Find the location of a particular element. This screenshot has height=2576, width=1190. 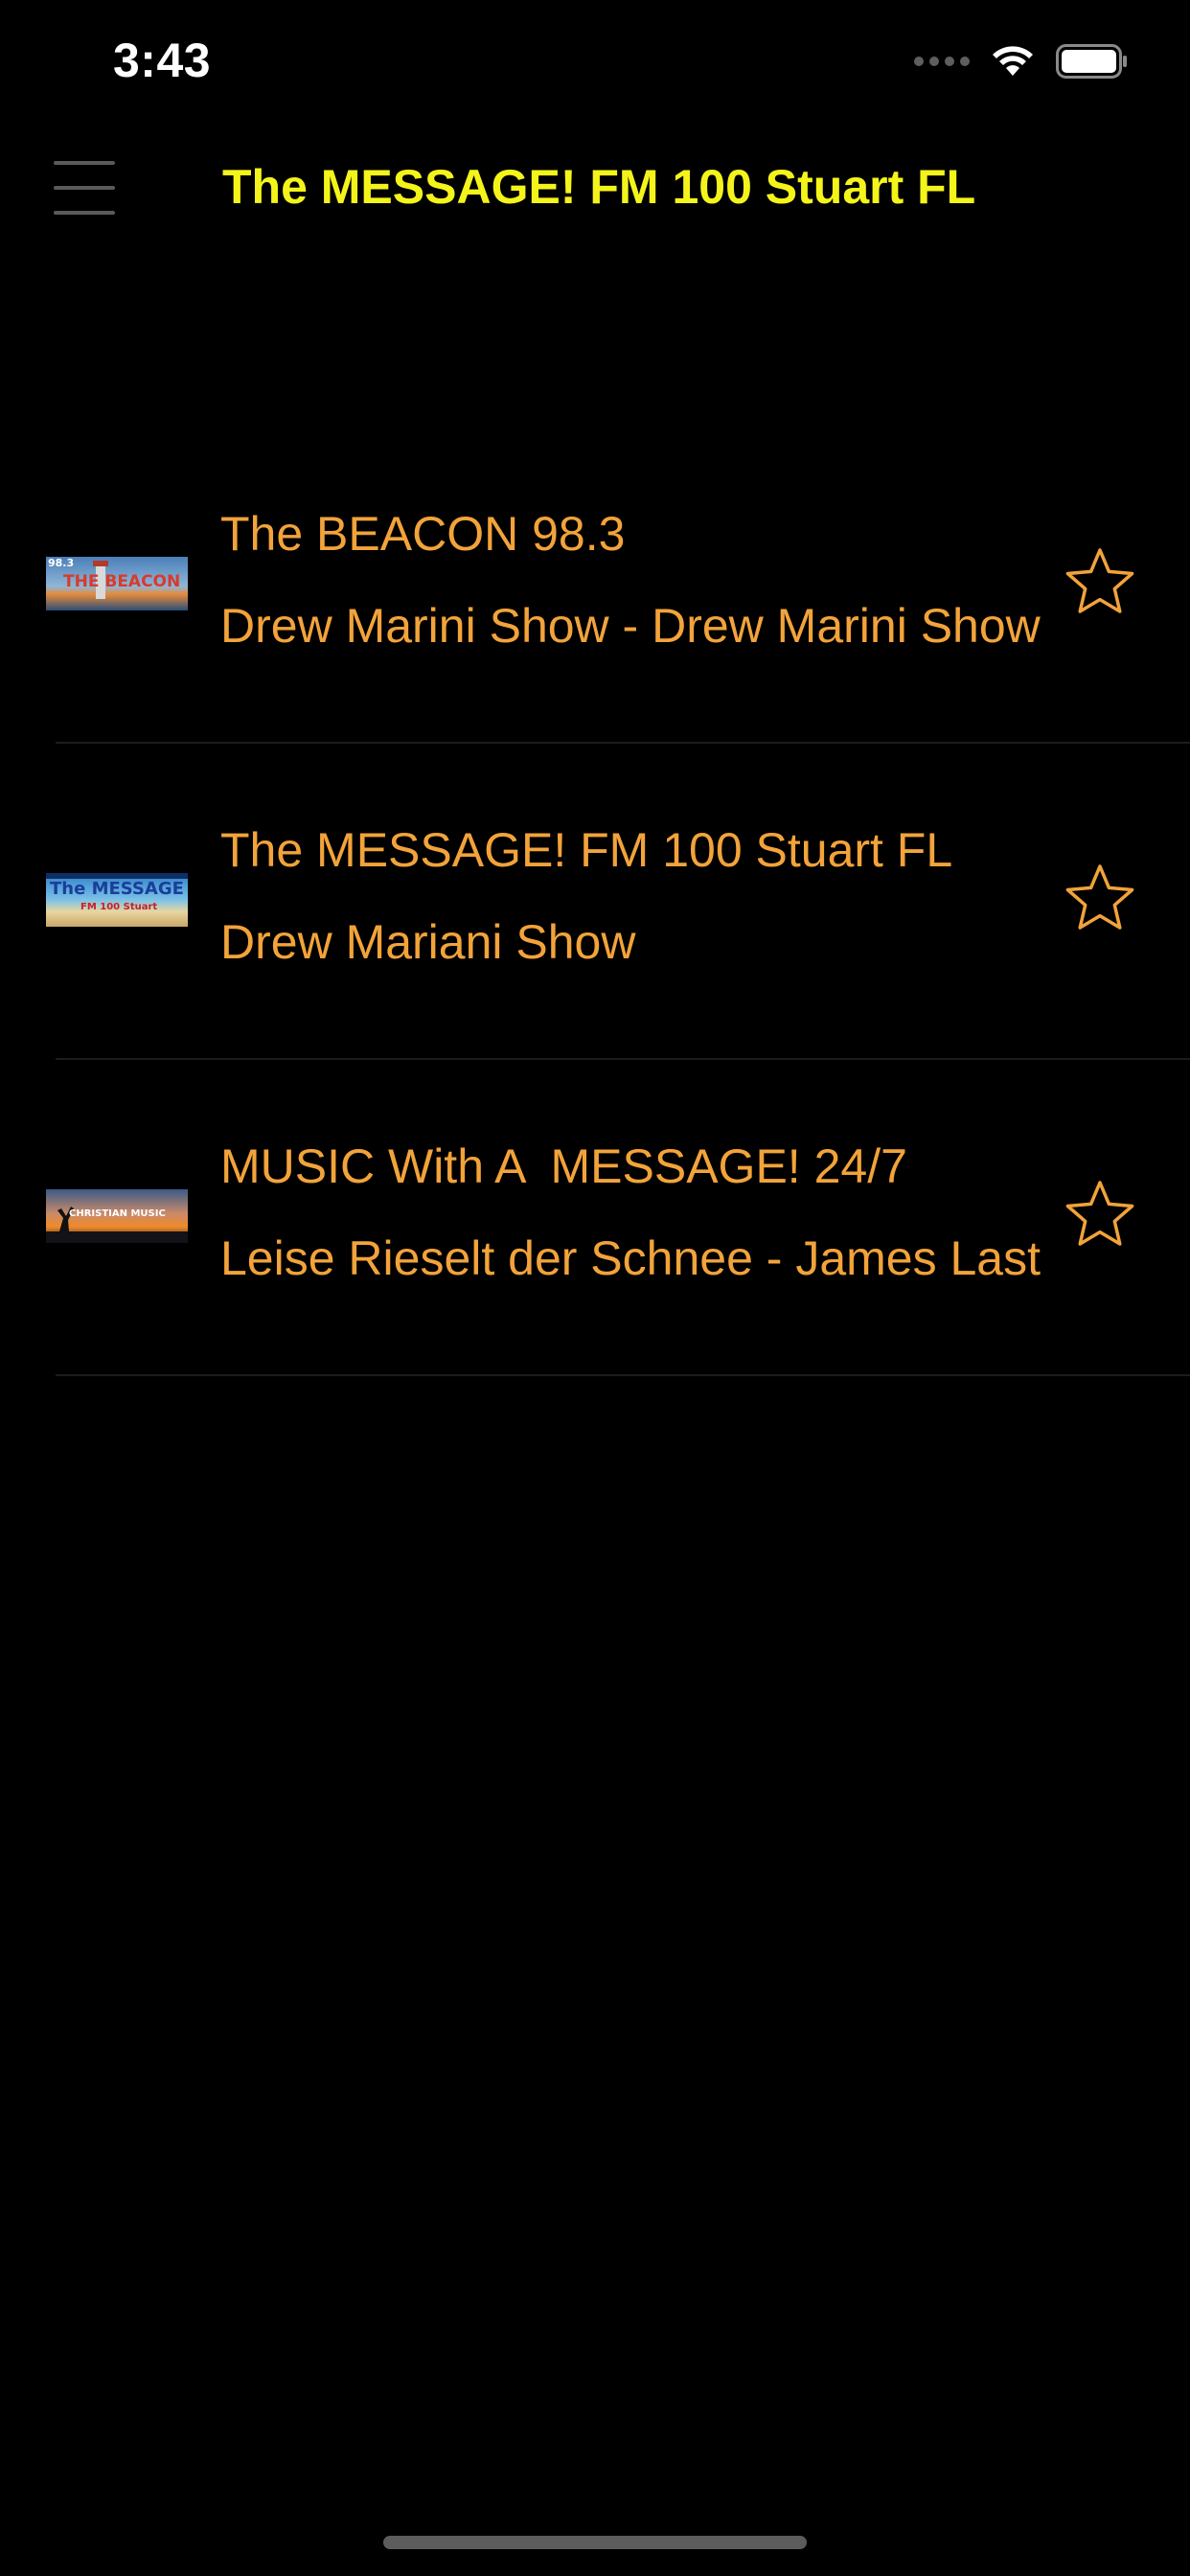

battery-icon is located at coordinates (1093, 62).